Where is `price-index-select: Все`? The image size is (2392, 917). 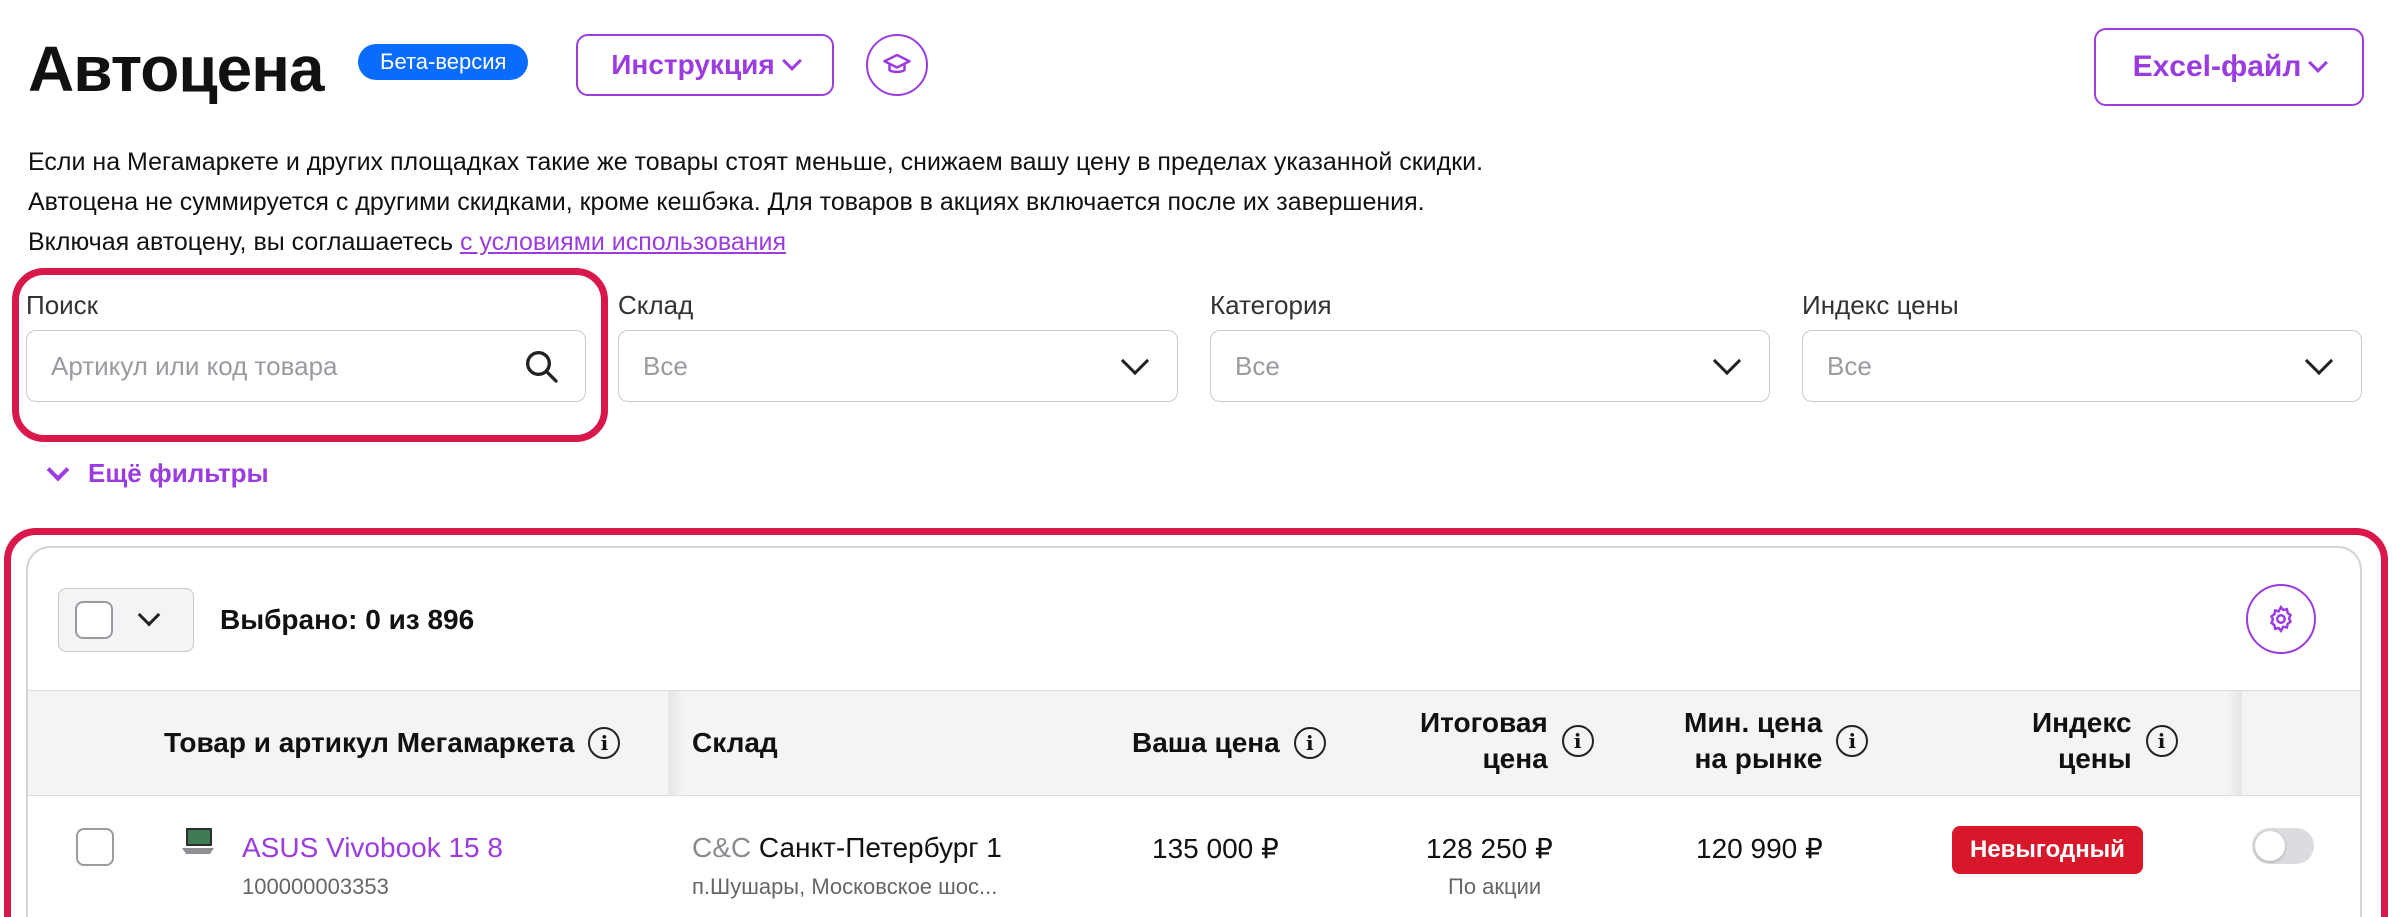 price-index-select: Все is located at coordinates (2082, 366).